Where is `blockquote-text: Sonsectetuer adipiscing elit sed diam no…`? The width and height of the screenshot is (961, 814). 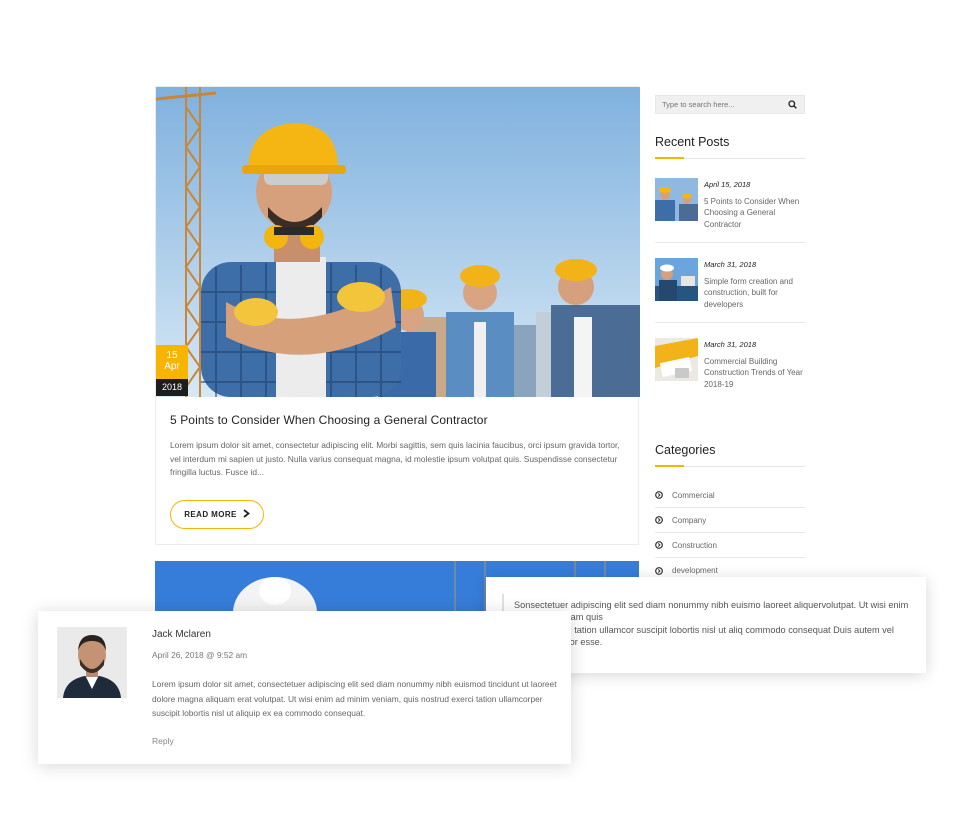
blockquote-text: Sonsectetuer adipiscing elit sed diam no… is located at coordinates (714, 623).